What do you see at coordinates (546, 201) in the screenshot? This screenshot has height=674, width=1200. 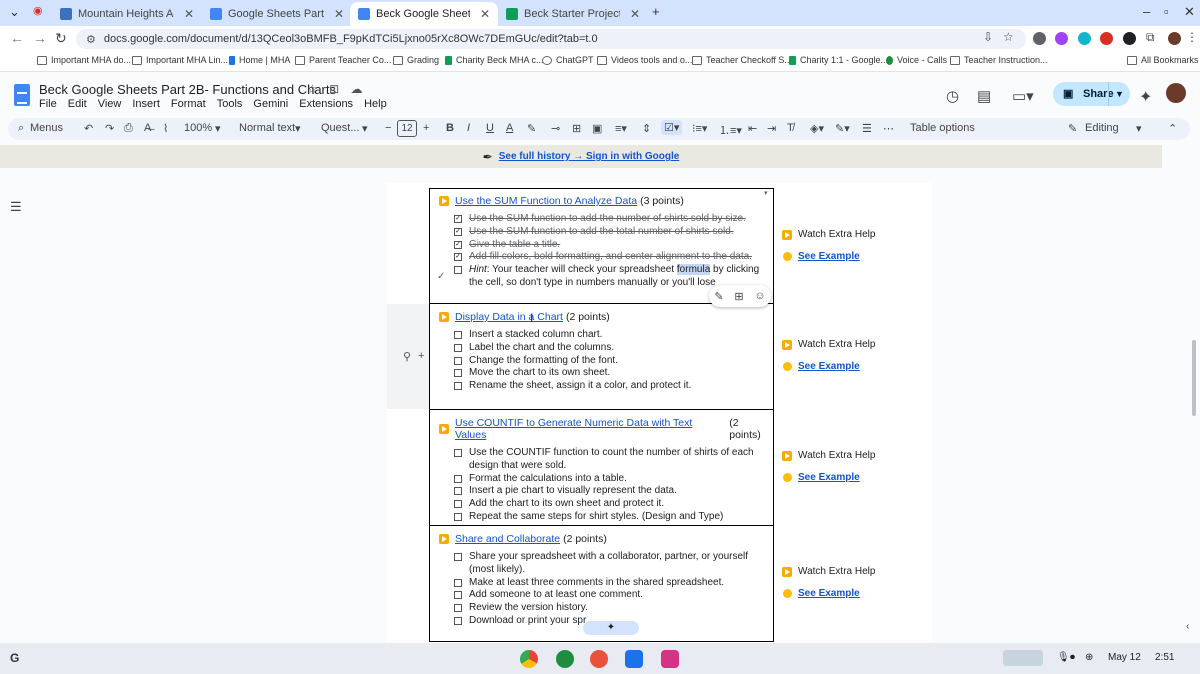 I see `section-title-link: Use the SUM Function to Analyze Data` at bounding box center [546, 201].